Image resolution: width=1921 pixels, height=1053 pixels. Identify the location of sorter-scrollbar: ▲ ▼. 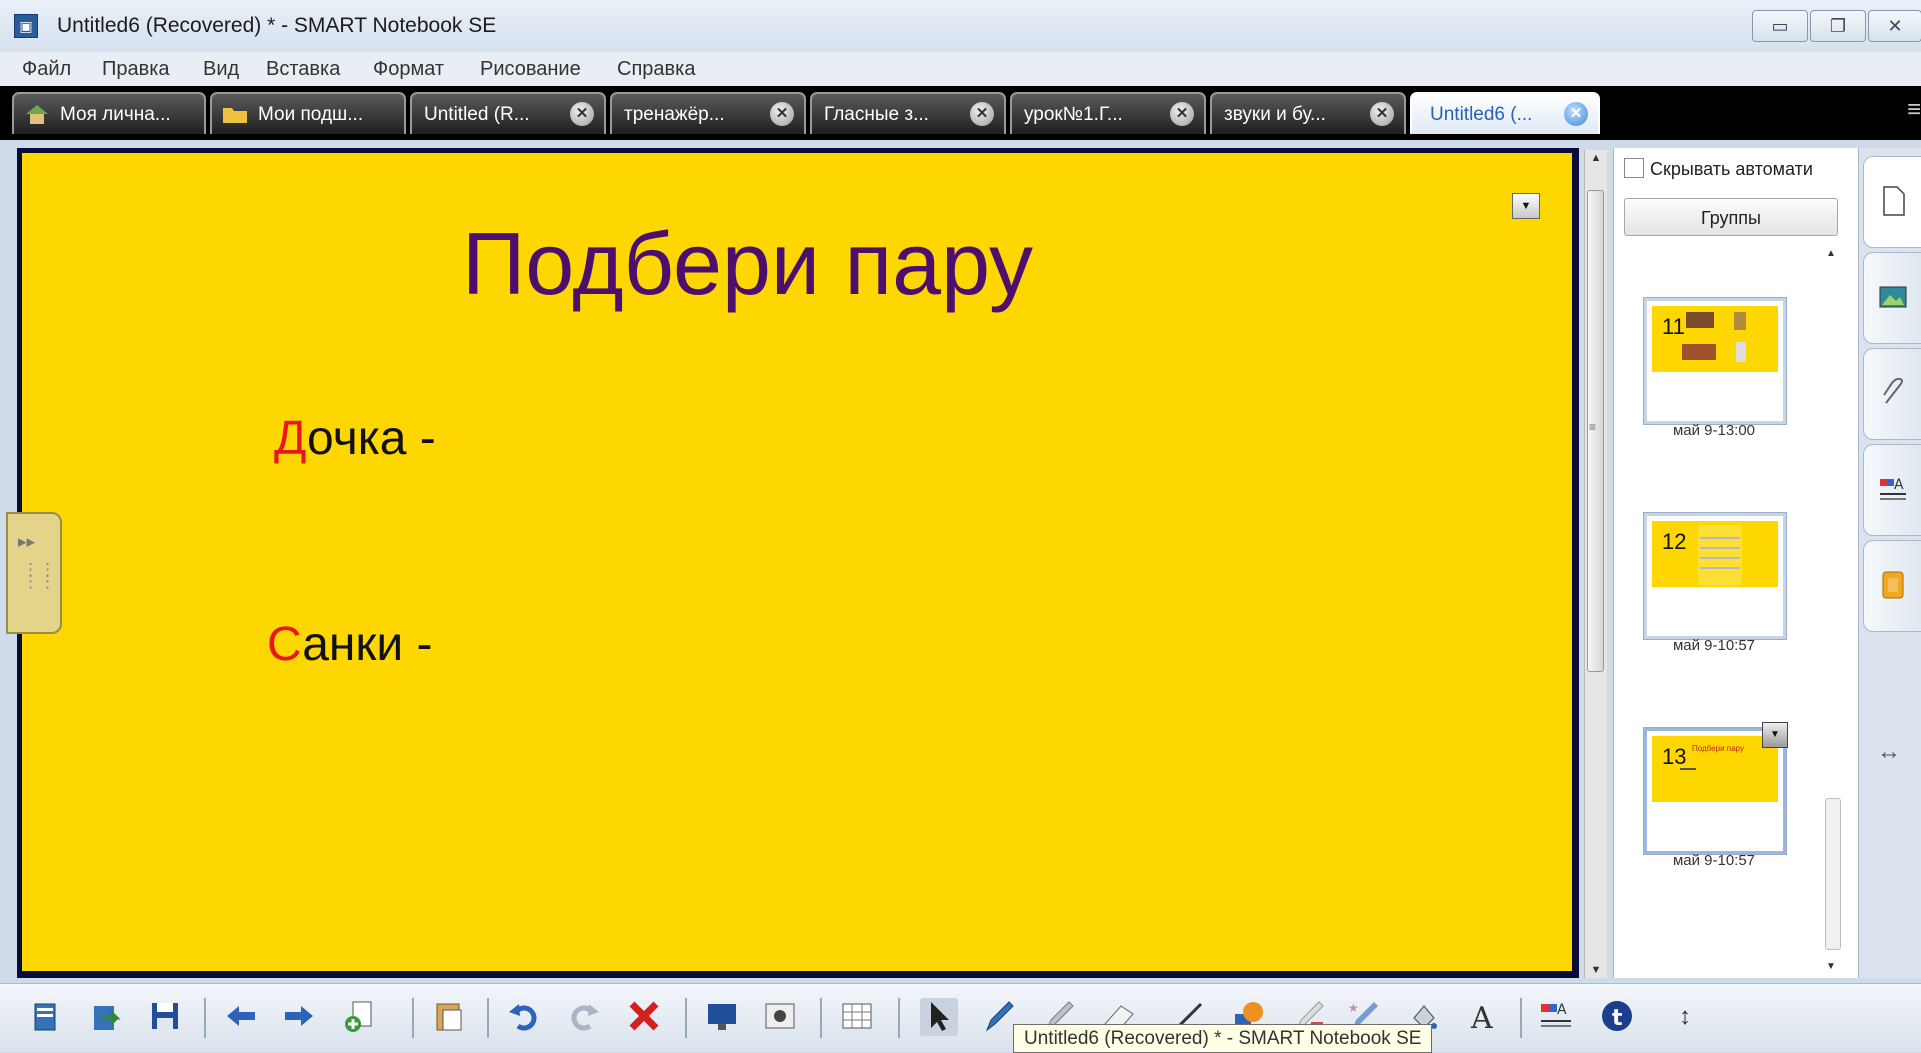
(1832, 610).